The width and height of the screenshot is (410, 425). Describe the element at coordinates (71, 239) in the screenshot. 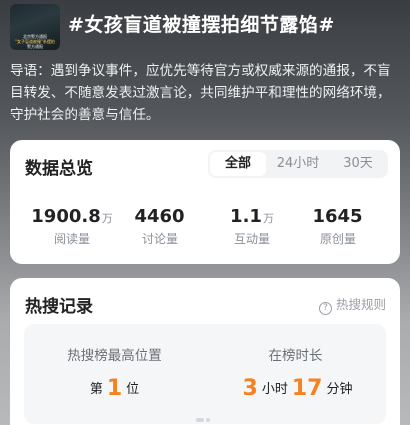

I see `metric-label: 阅读量` at that location.